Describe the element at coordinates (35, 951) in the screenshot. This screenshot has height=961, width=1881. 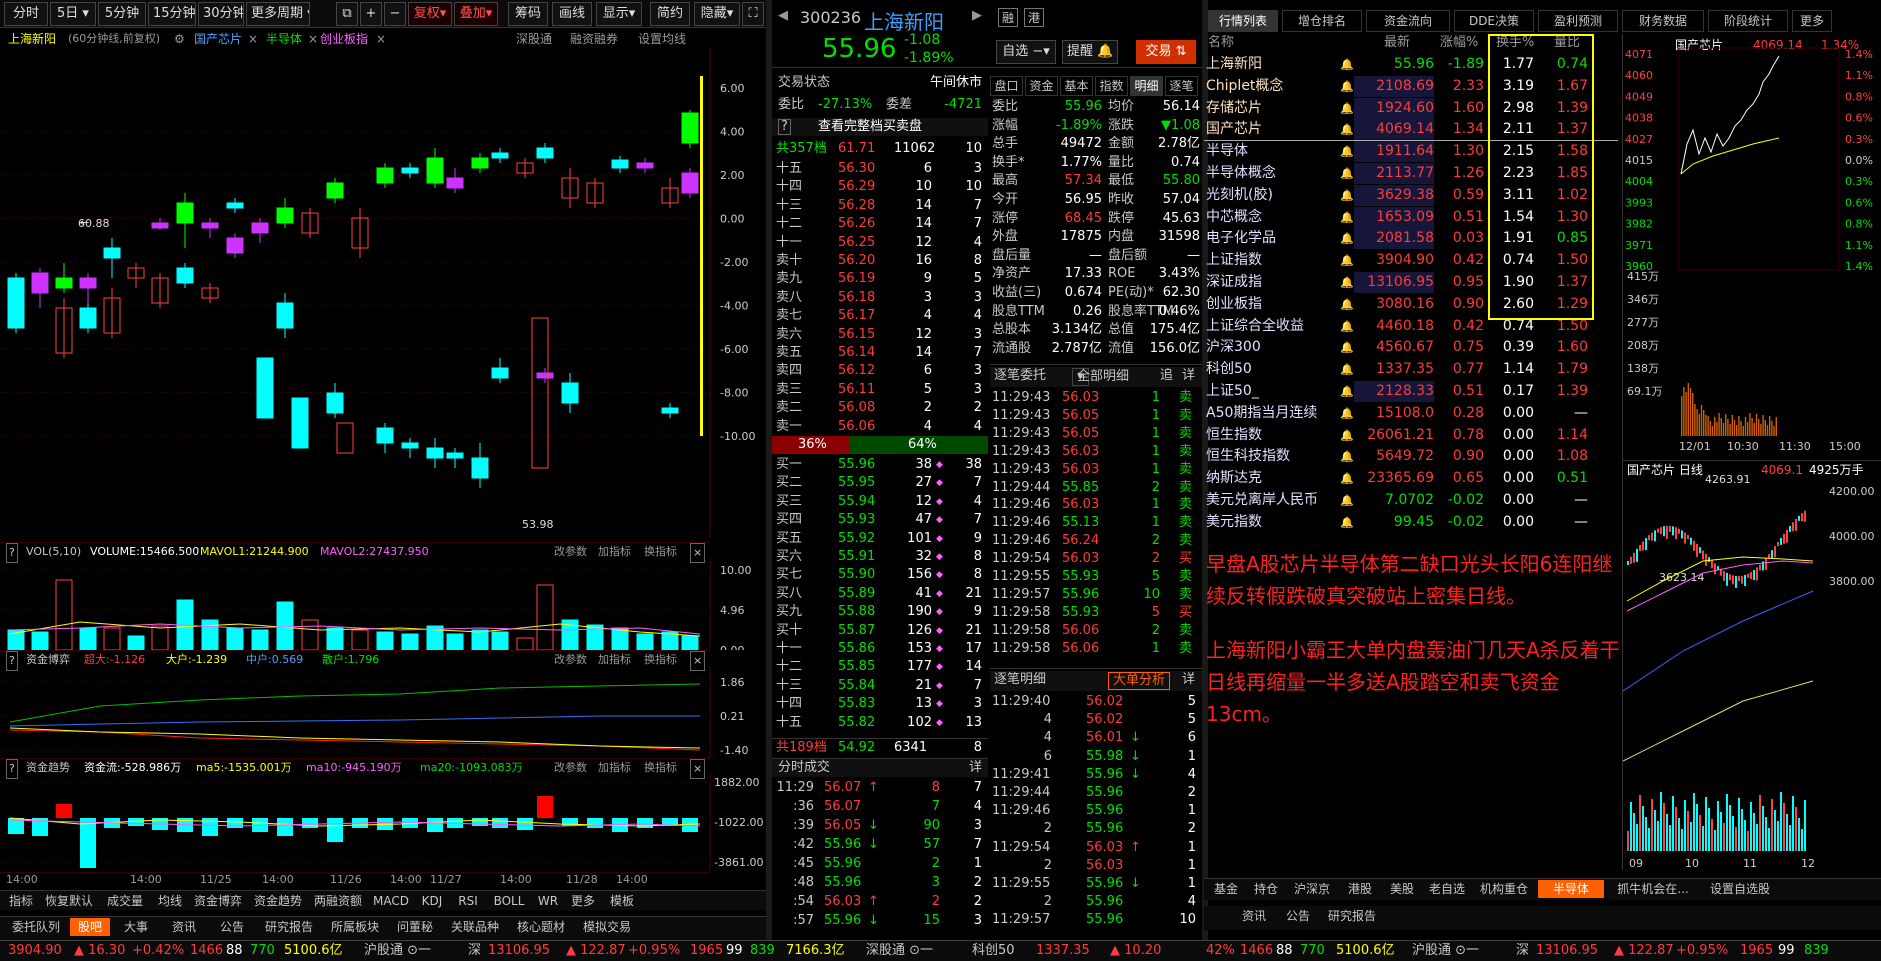
I see `sh-index: 3904.90` at that location.